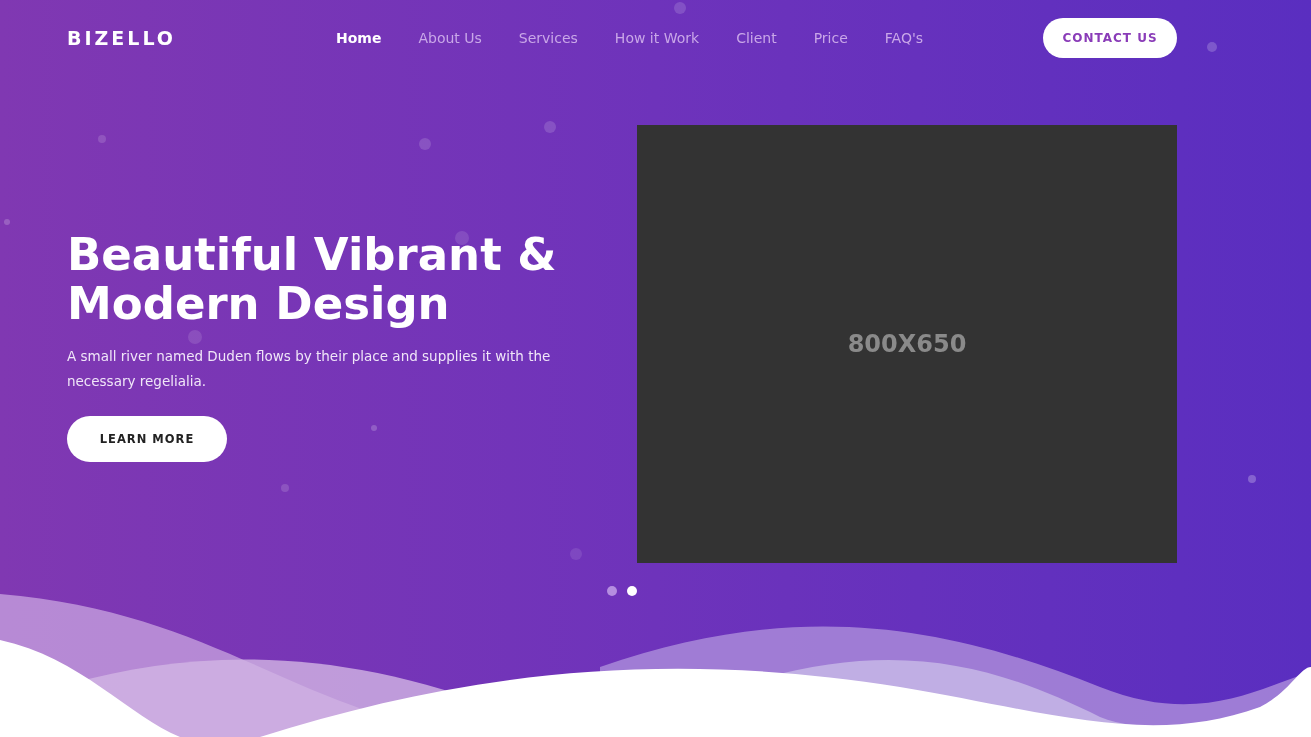  I want to click on hero-title: Beautiful Vibrant & Modern Design, so click(312, 279).